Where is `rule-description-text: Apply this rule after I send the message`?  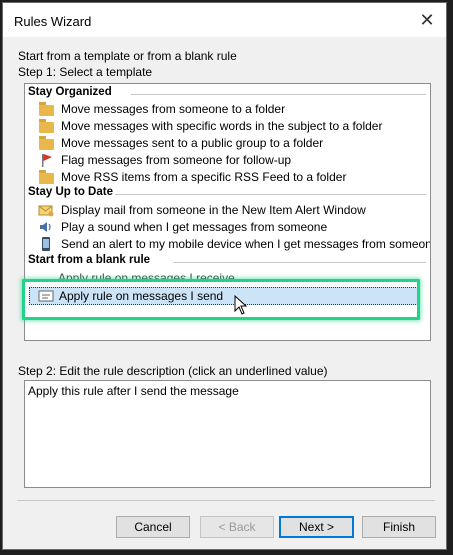 rule-description-text: Apply this rule after I send the message is located at coordinates (133, 391).